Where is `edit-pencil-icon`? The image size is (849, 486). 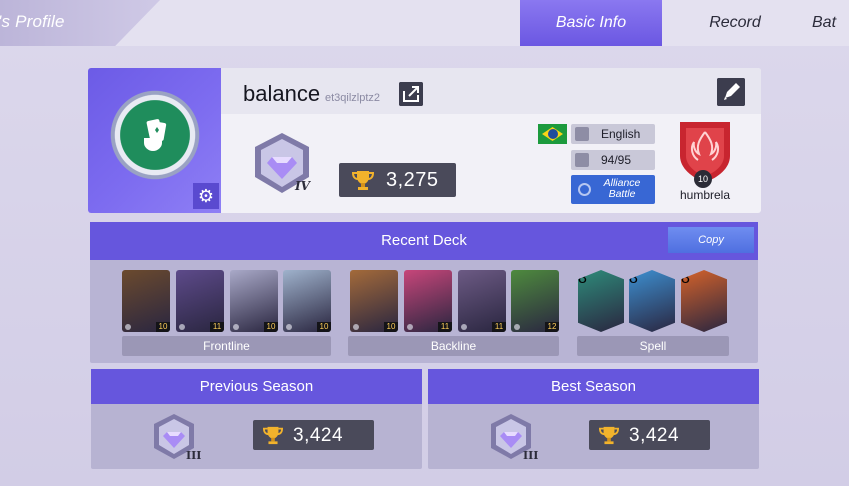 edit-pencil-icon is located at coordinates (731, 92).